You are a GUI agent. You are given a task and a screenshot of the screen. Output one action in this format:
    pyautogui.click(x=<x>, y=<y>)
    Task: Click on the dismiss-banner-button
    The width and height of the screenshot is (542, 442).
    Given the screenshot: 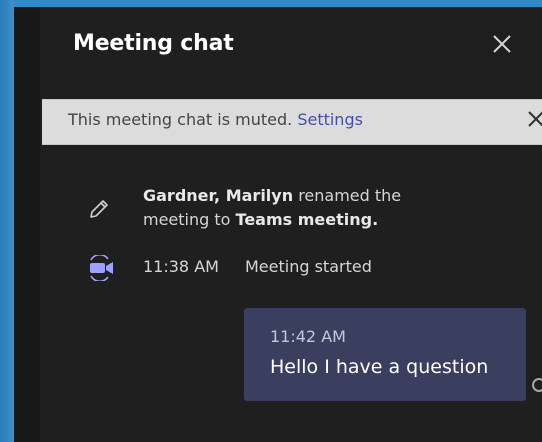 What is the action you would take?
    pyautogui.click(x=533, y=121)
    